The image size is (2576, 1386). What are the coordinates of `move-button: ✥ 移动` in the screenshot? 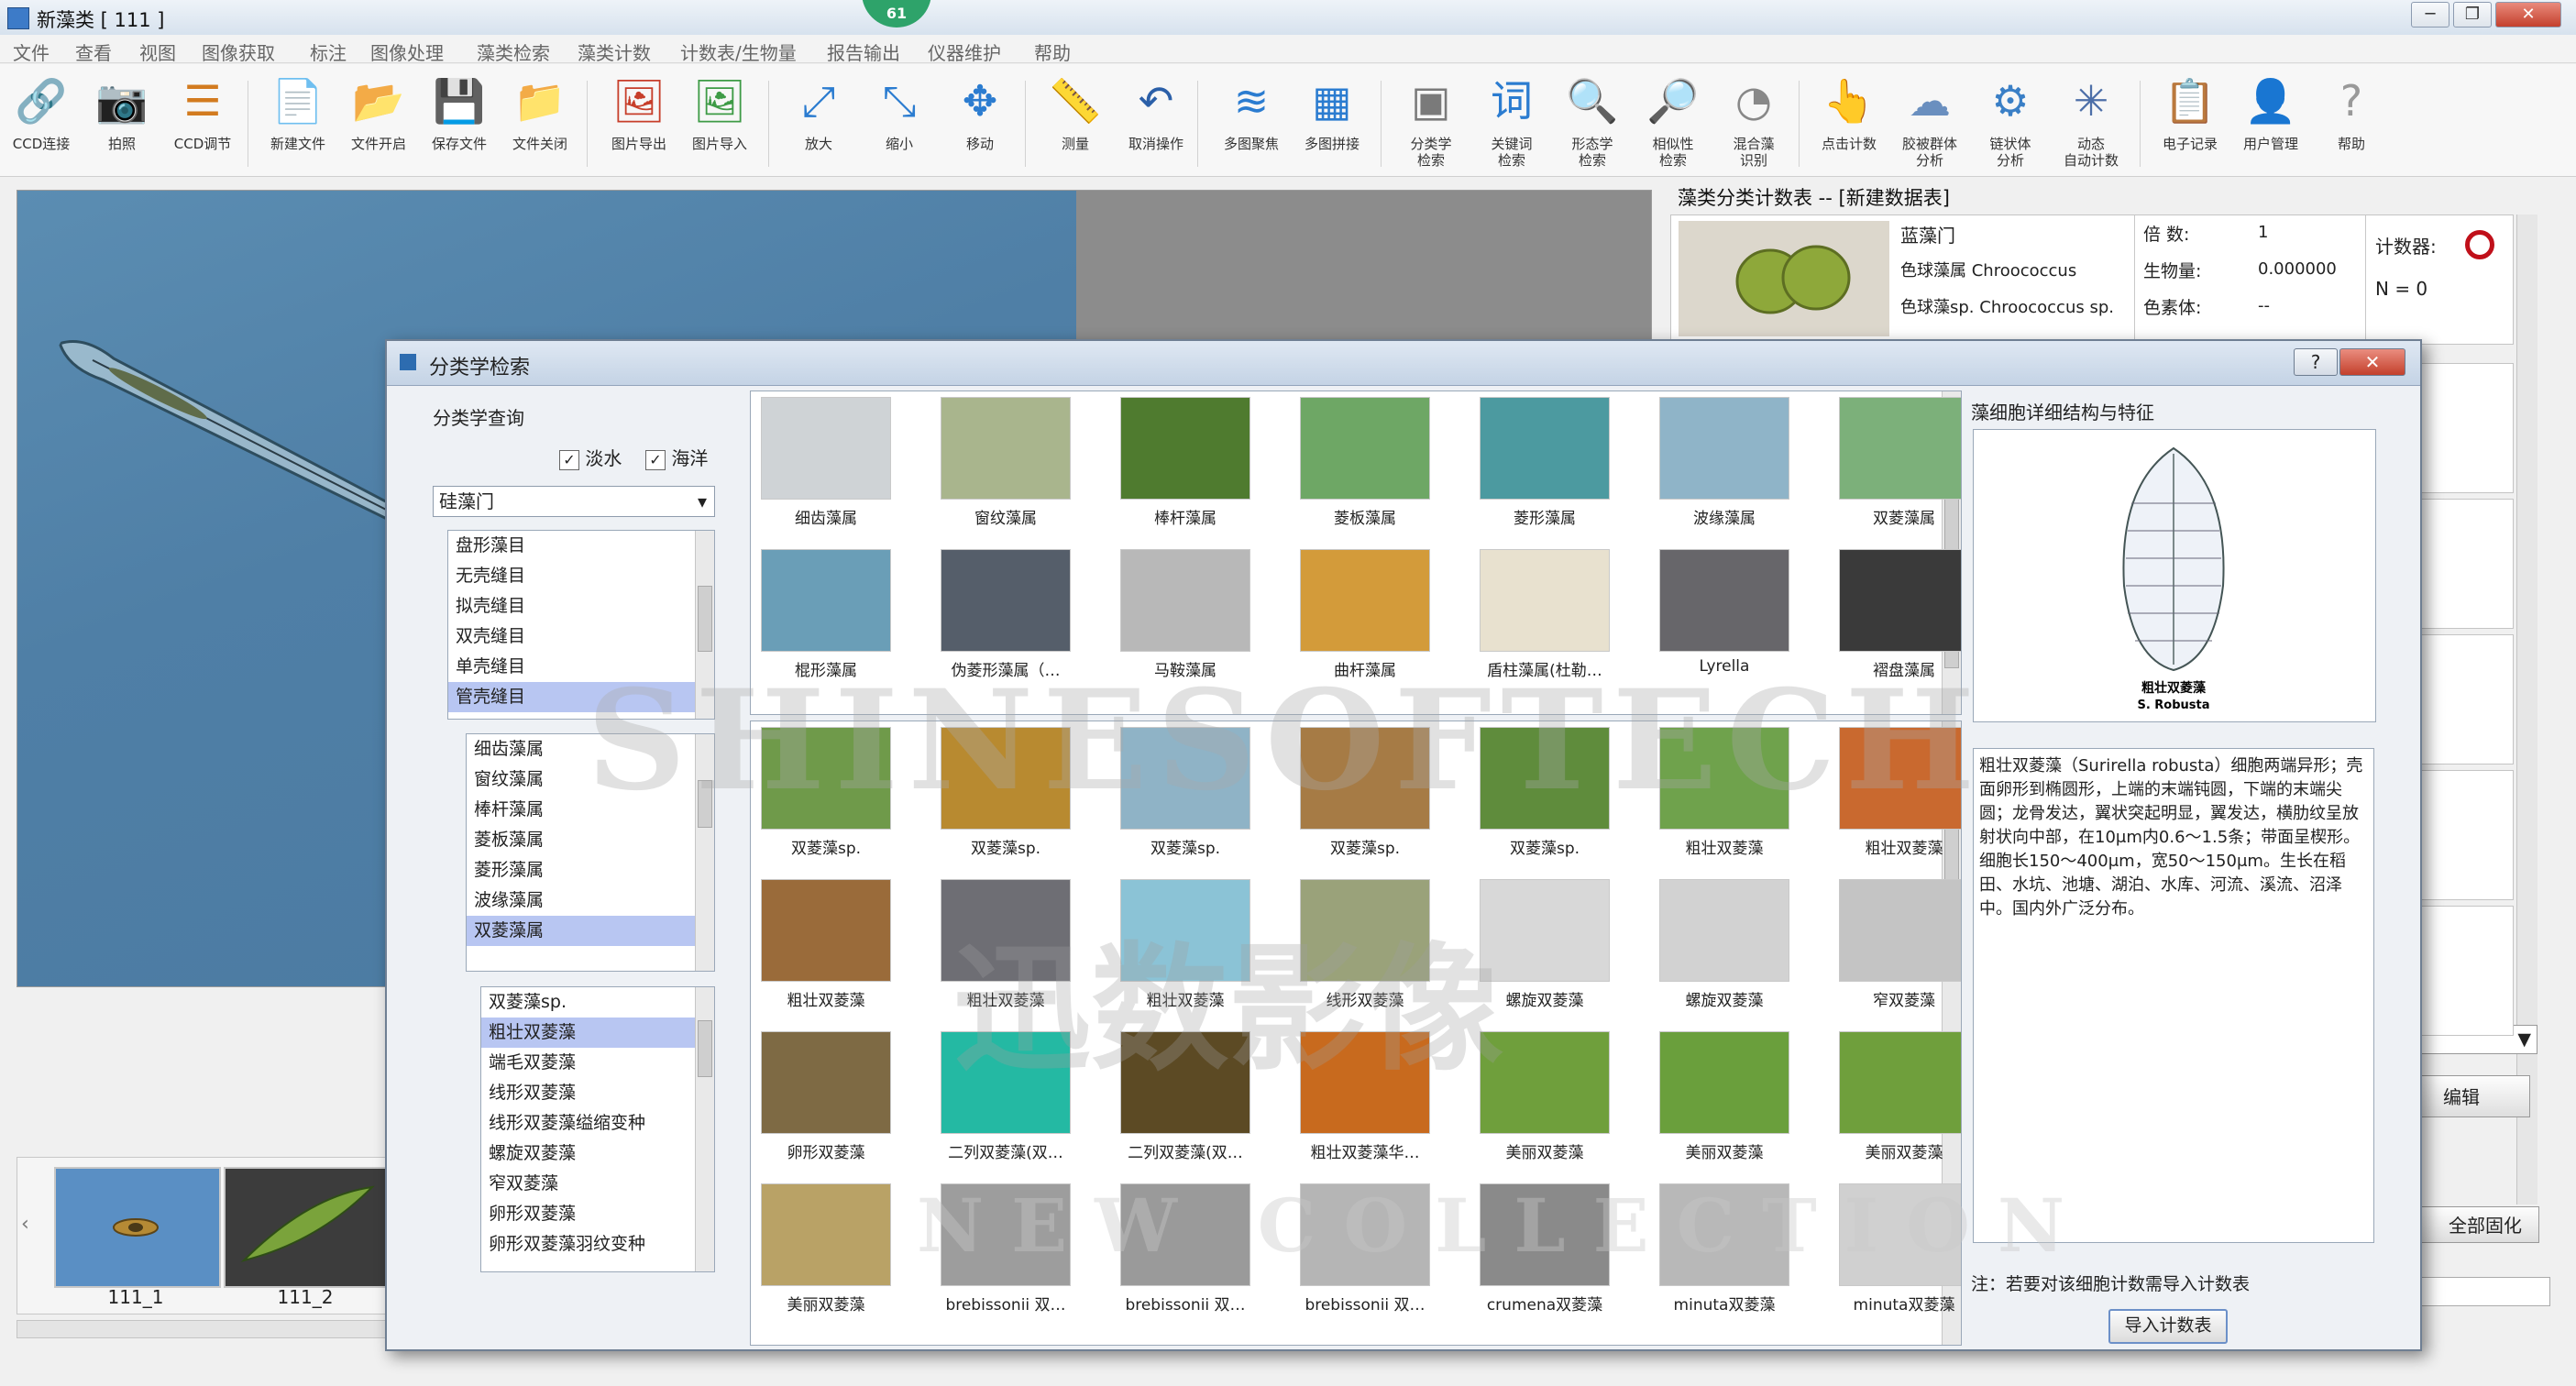 It's located at (980, 123).